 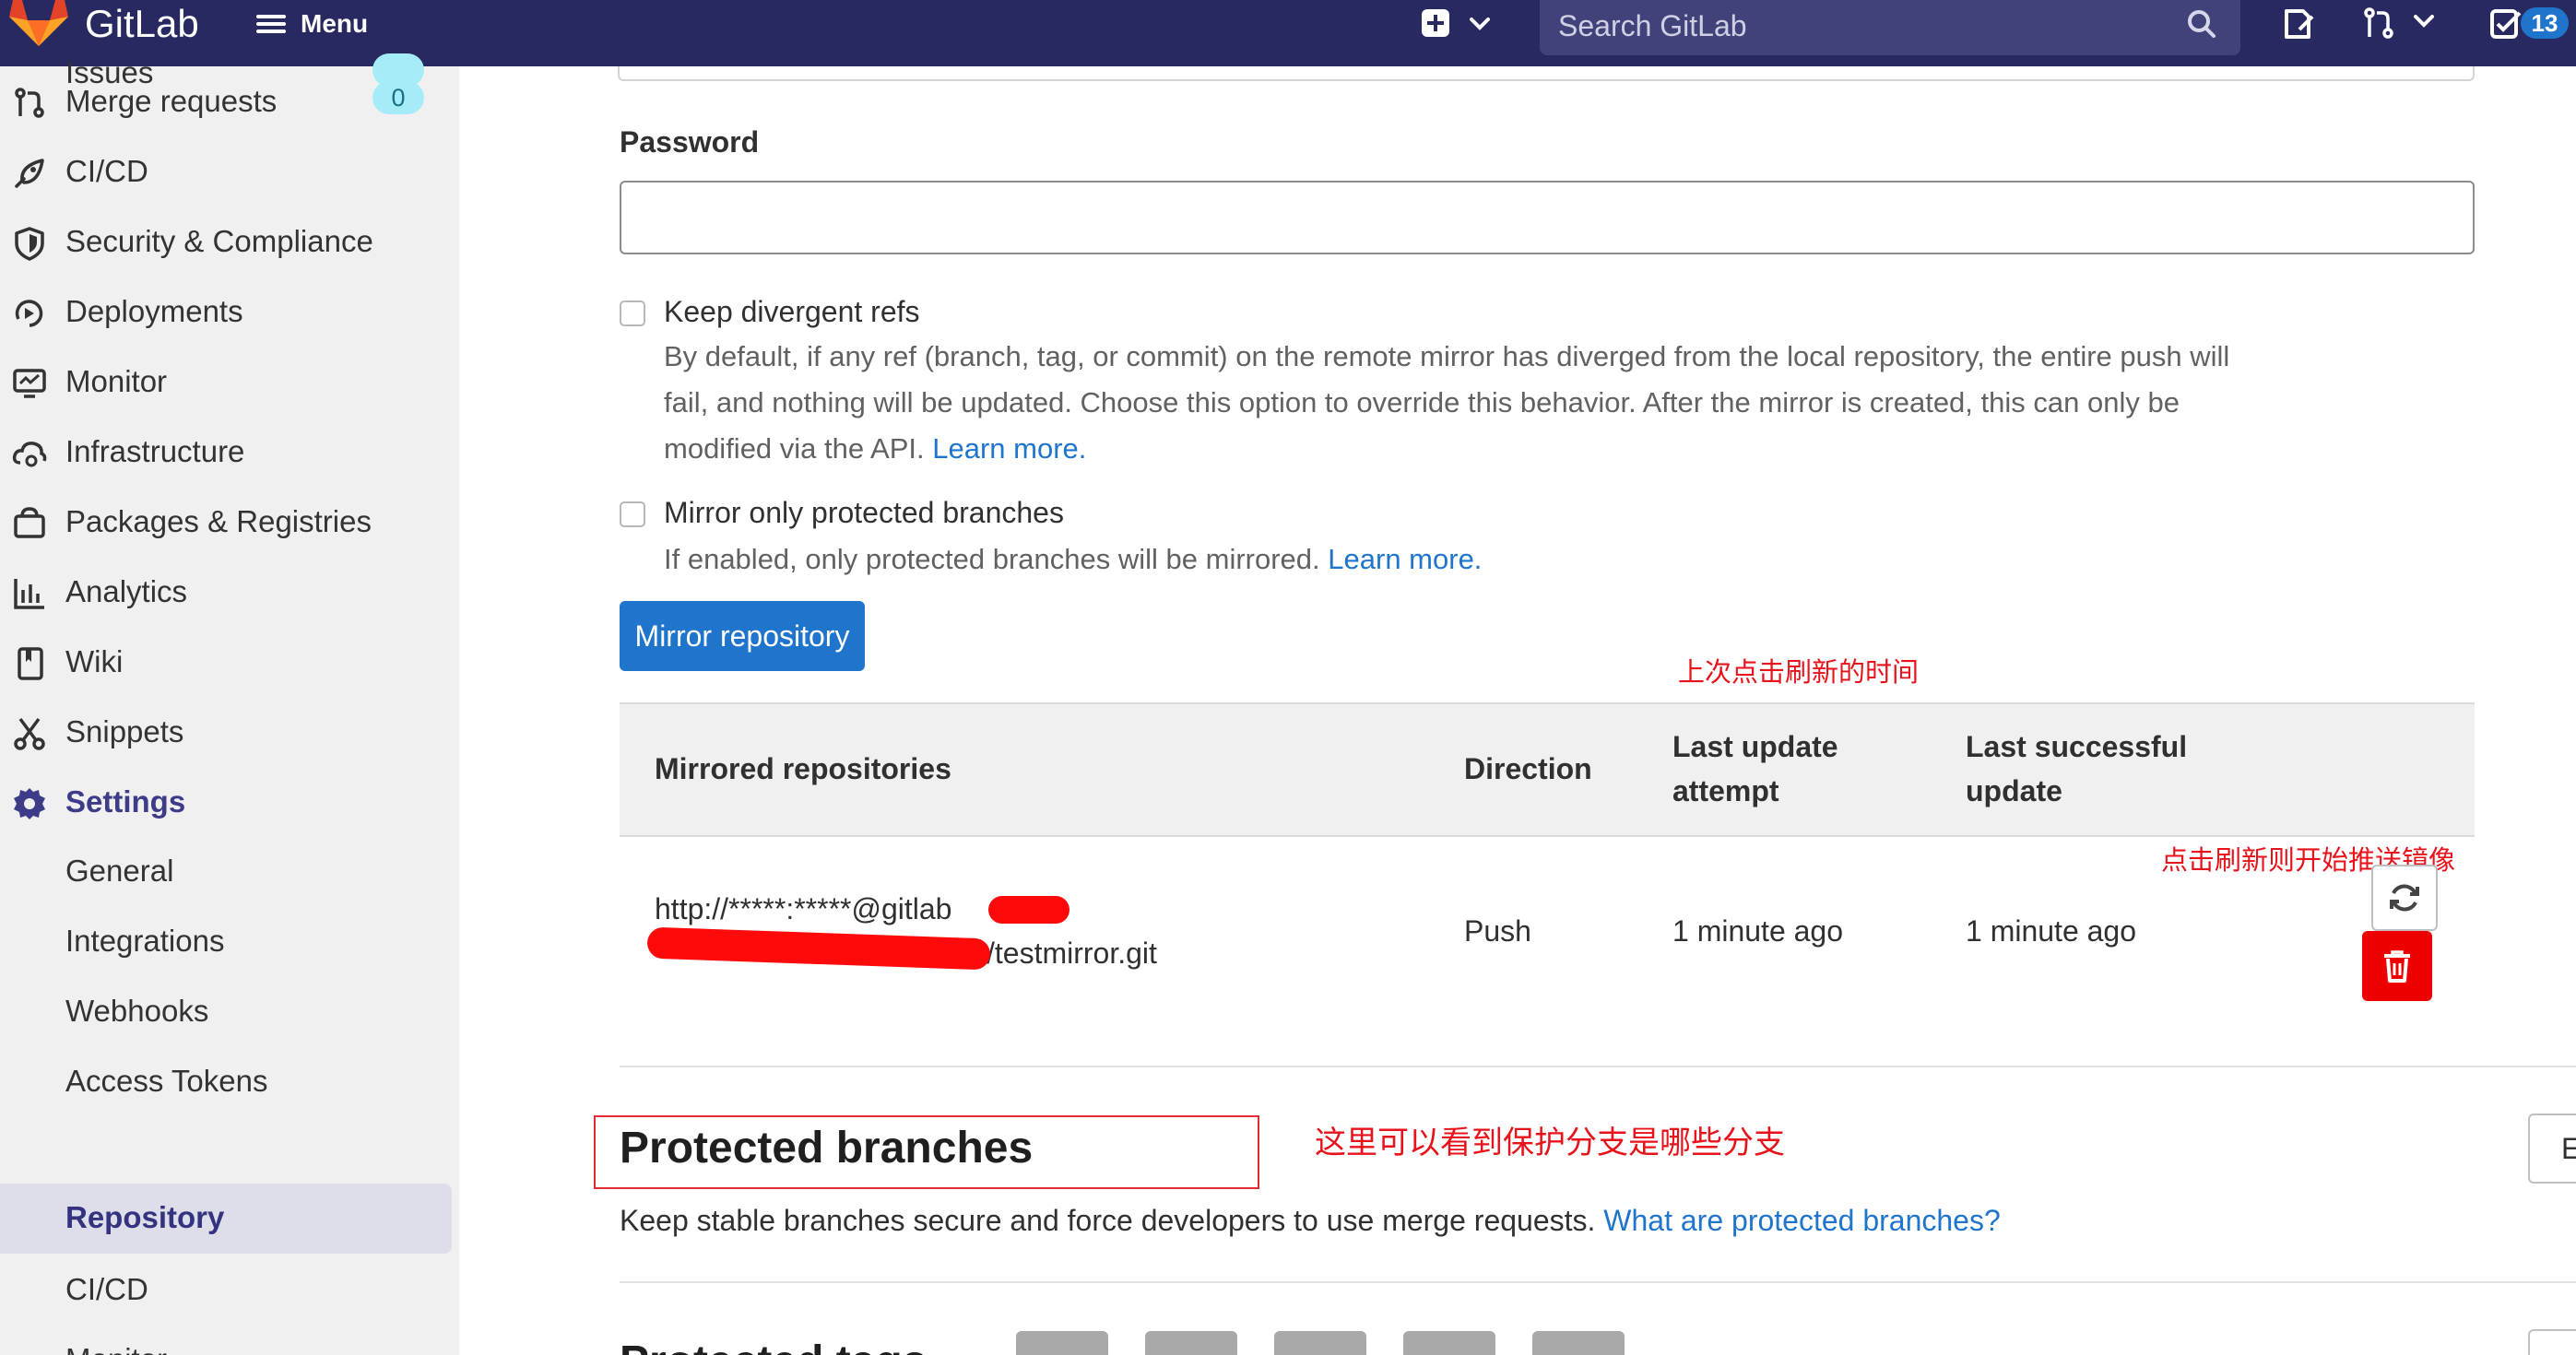 What do you see at coordinates (1758, 931) in the screenshot?
I see `mirror-last-attempt: 1 minute ago` at bounding box center [1758, 931].